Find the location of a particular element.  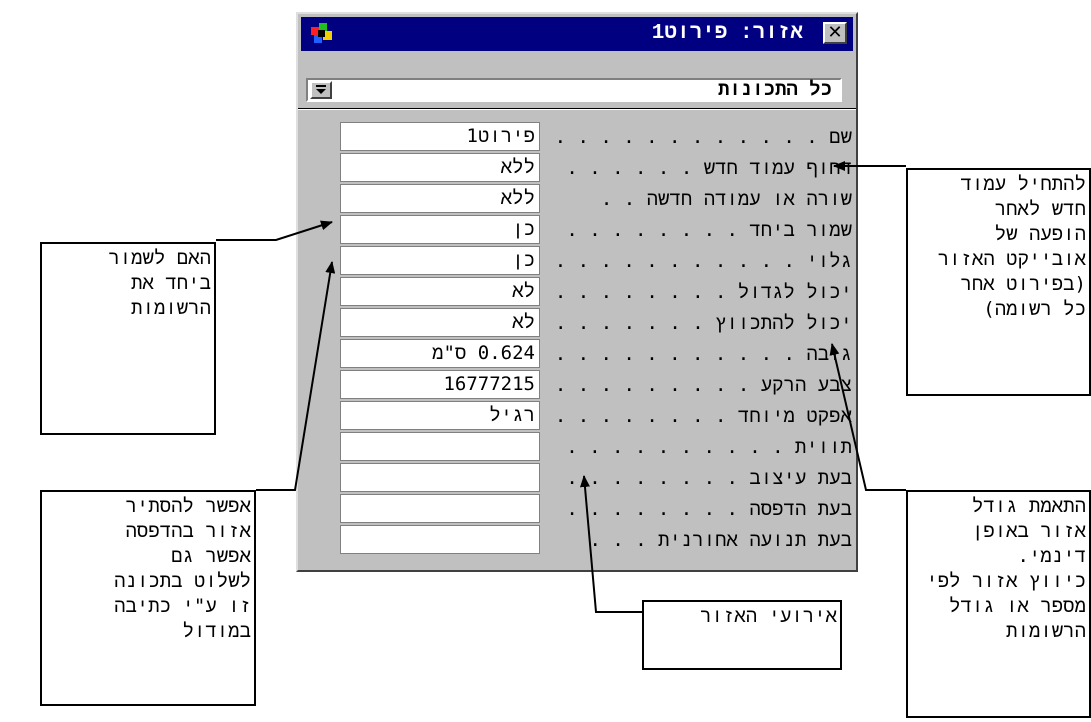

callout-line: להתחיל עמוד is located at coordinates (1023, 184).